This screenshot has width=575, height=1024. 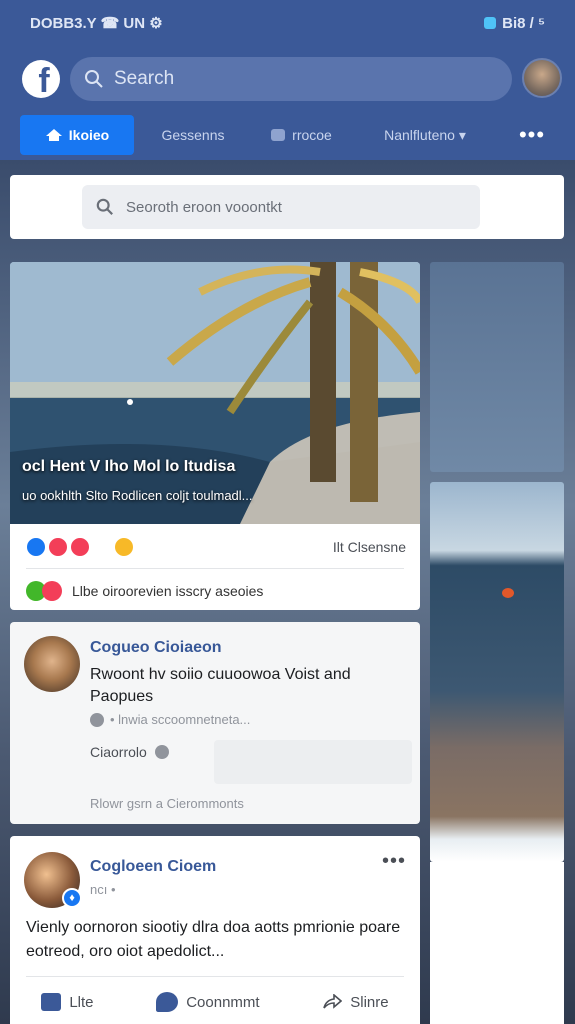 I want to click on feed-search-placeholder: Seoroth eroon vooontkt, so click(x=204, y=207).